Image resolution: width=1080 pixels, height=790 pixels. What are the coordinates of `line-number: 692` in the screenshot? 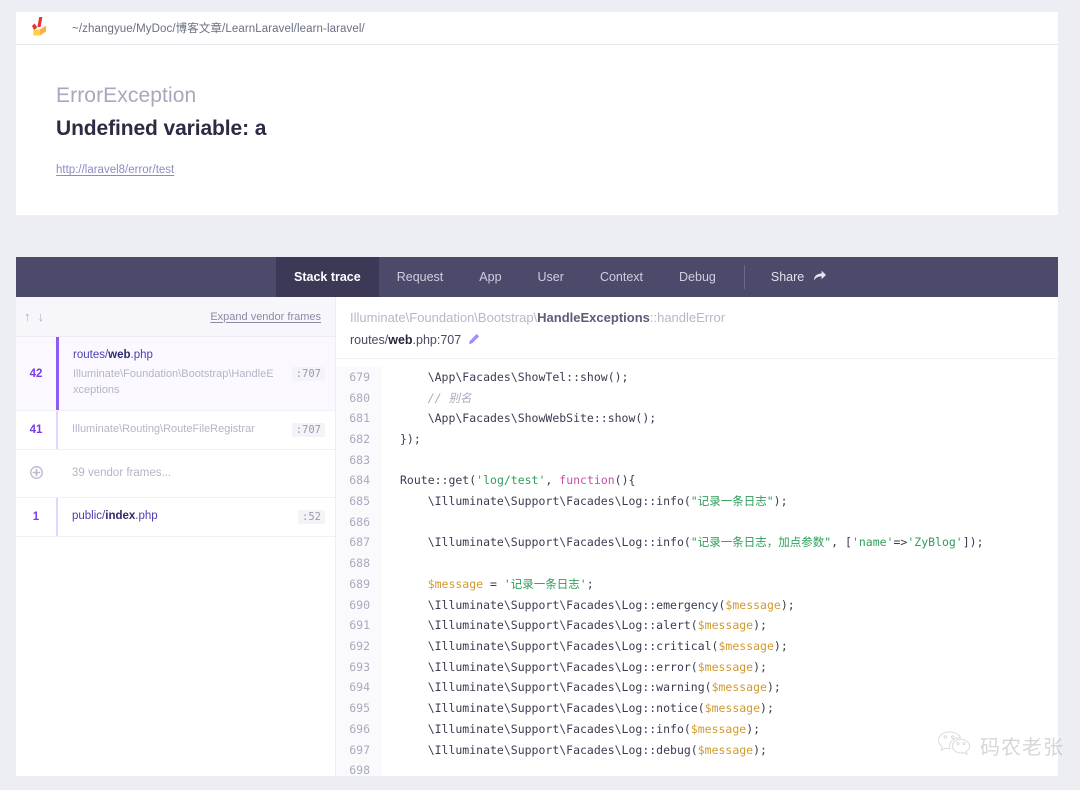 It's located at (359, 646).